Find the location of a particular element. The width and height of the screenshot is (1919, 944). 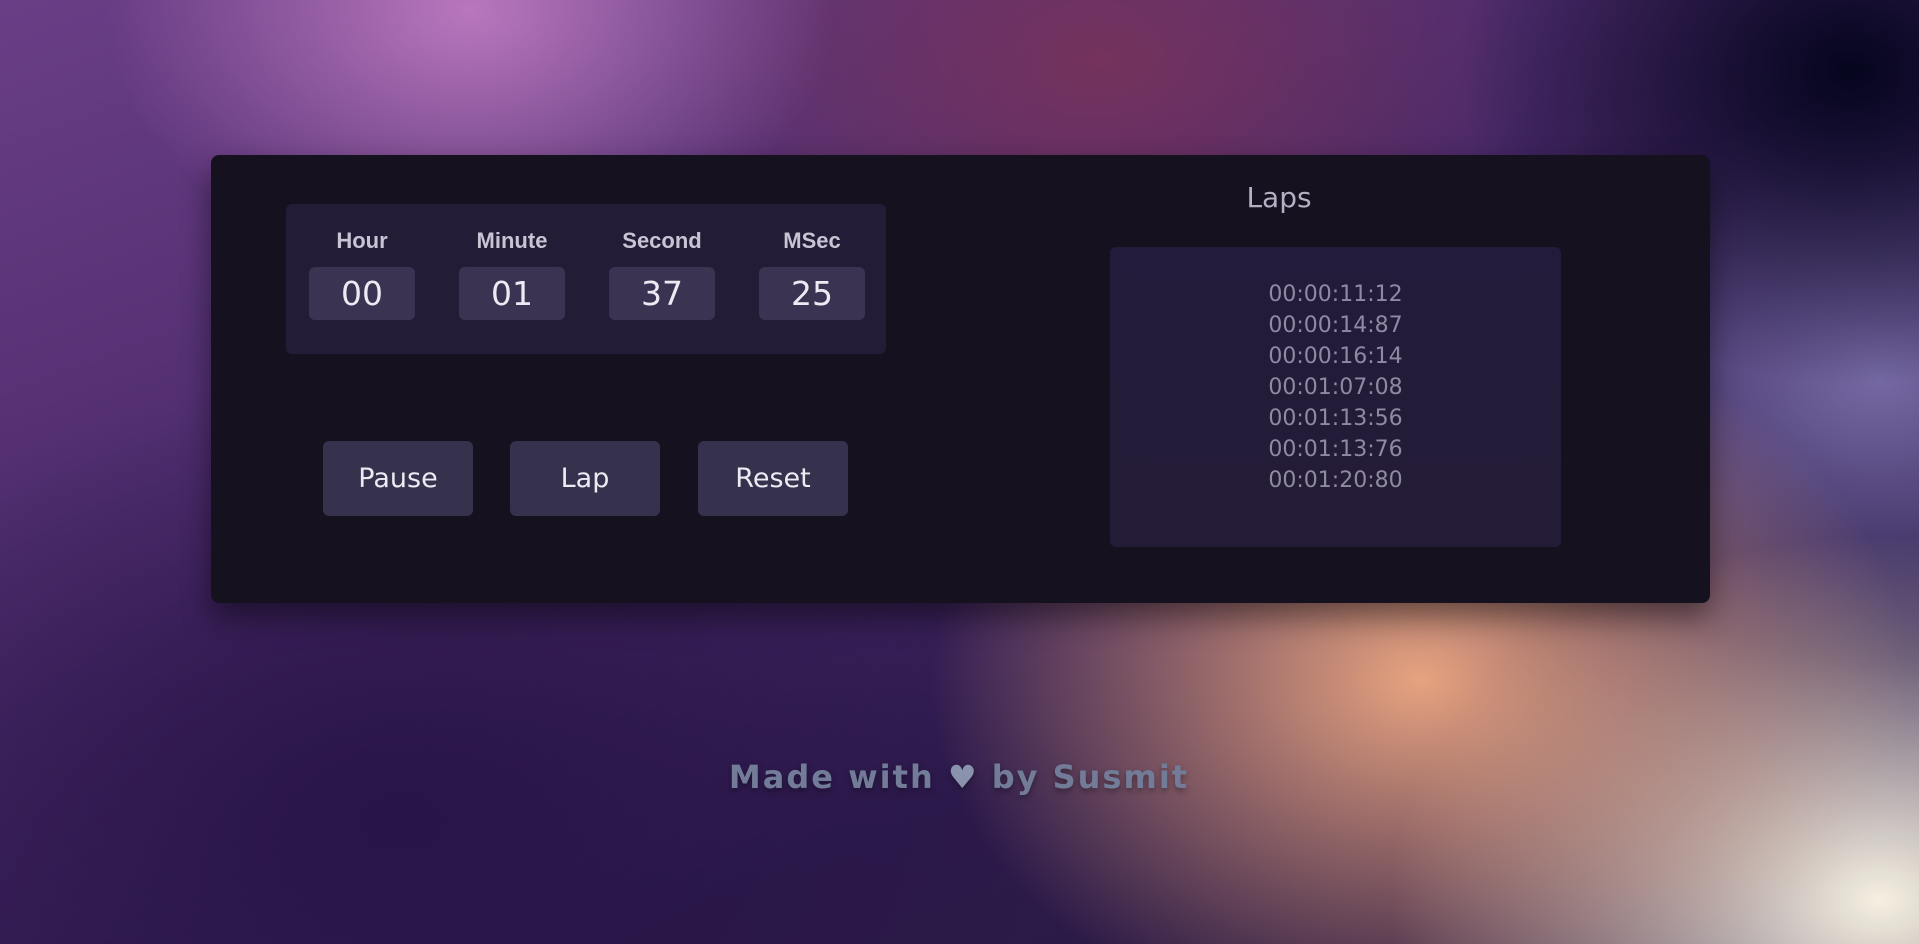

msec-value: 25 is located at coordinates (812, 293).